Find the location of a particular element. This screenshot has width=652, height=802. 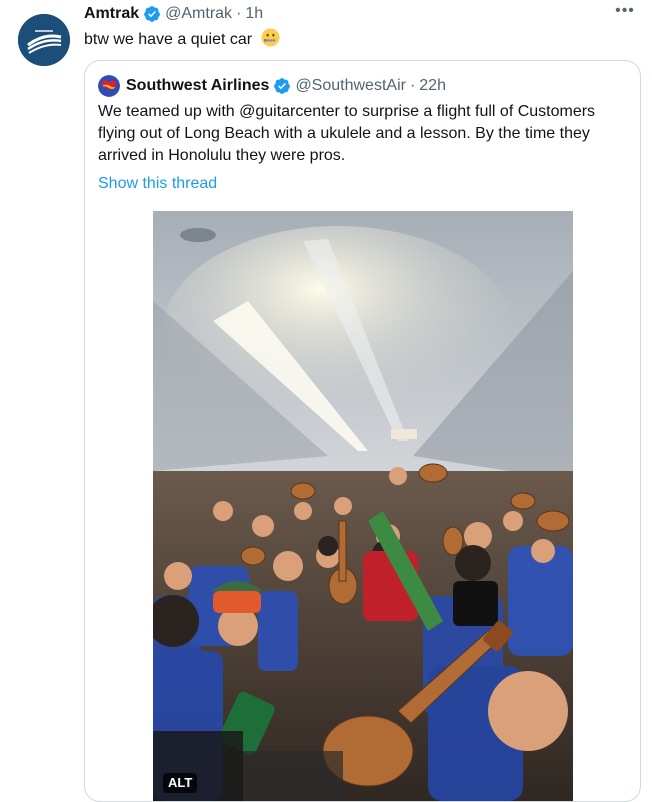

tweet-header: Amtrak @Amtrak · 1h is located at coordinates (173, 14).